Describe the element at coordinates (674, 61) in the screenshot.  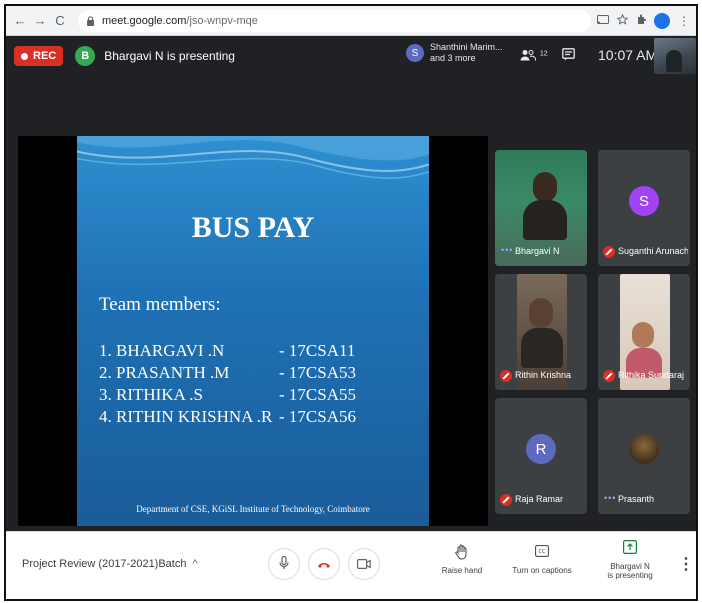
I see `self-view-silhouette` at that location.